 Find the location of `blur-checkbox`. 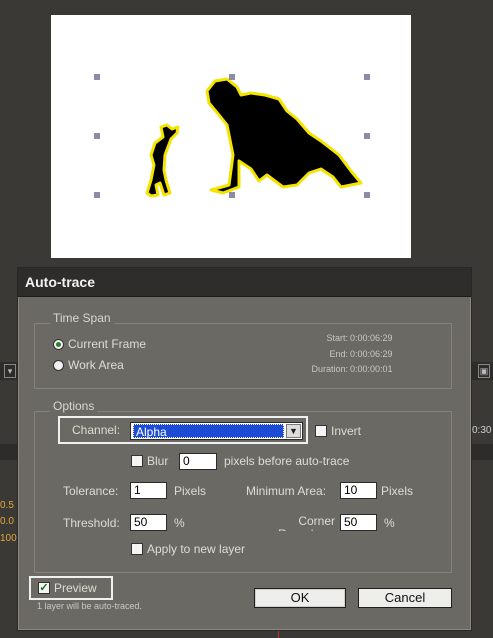

blur-checkbox is located at coordinates (137, 461).